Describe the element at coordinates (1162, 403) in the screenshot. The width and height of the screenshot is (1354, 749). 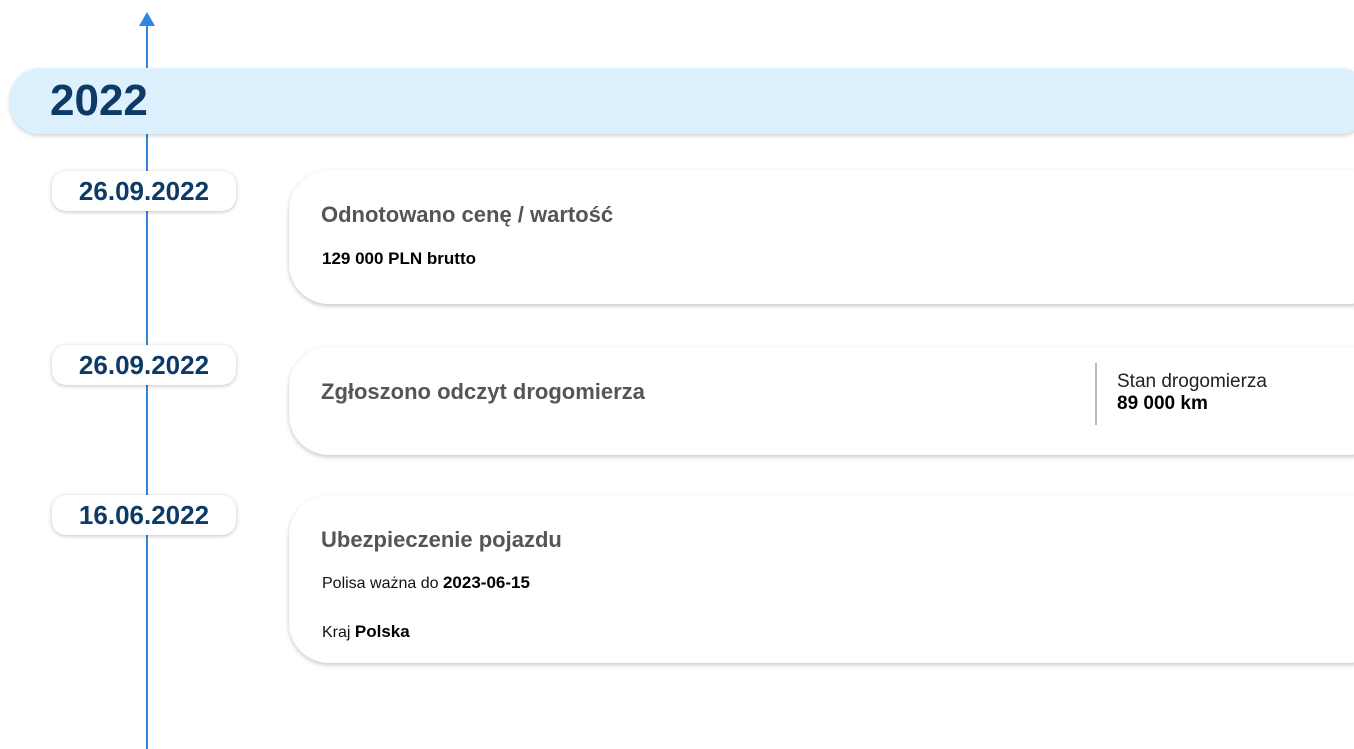
I see `odometer-value: 89 000 km` at that location.